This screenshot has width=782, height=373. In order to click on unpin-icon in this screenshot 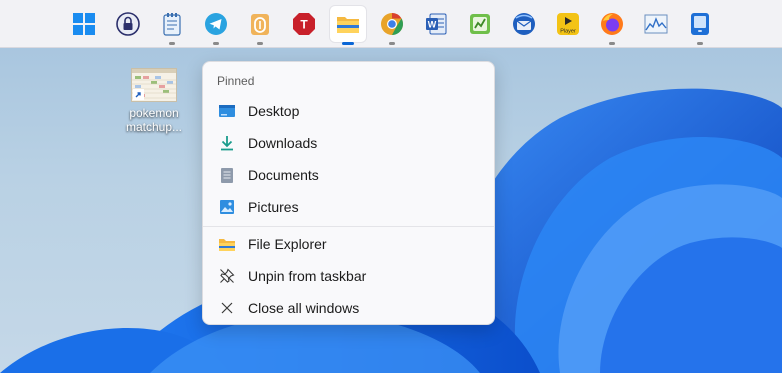, I will do `click(227, 276)`.